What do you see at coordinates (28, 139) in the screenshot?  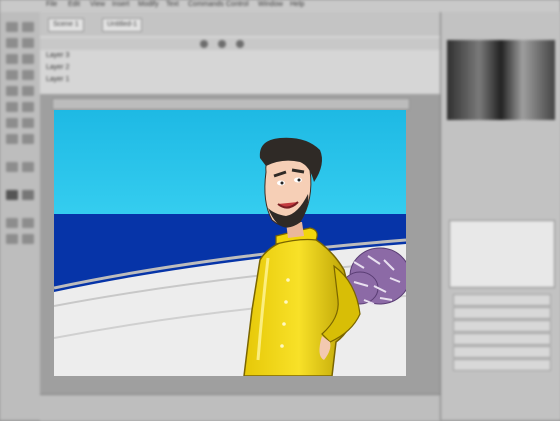 I see `eraser-tool-icon` at bounding box center [28, 139].